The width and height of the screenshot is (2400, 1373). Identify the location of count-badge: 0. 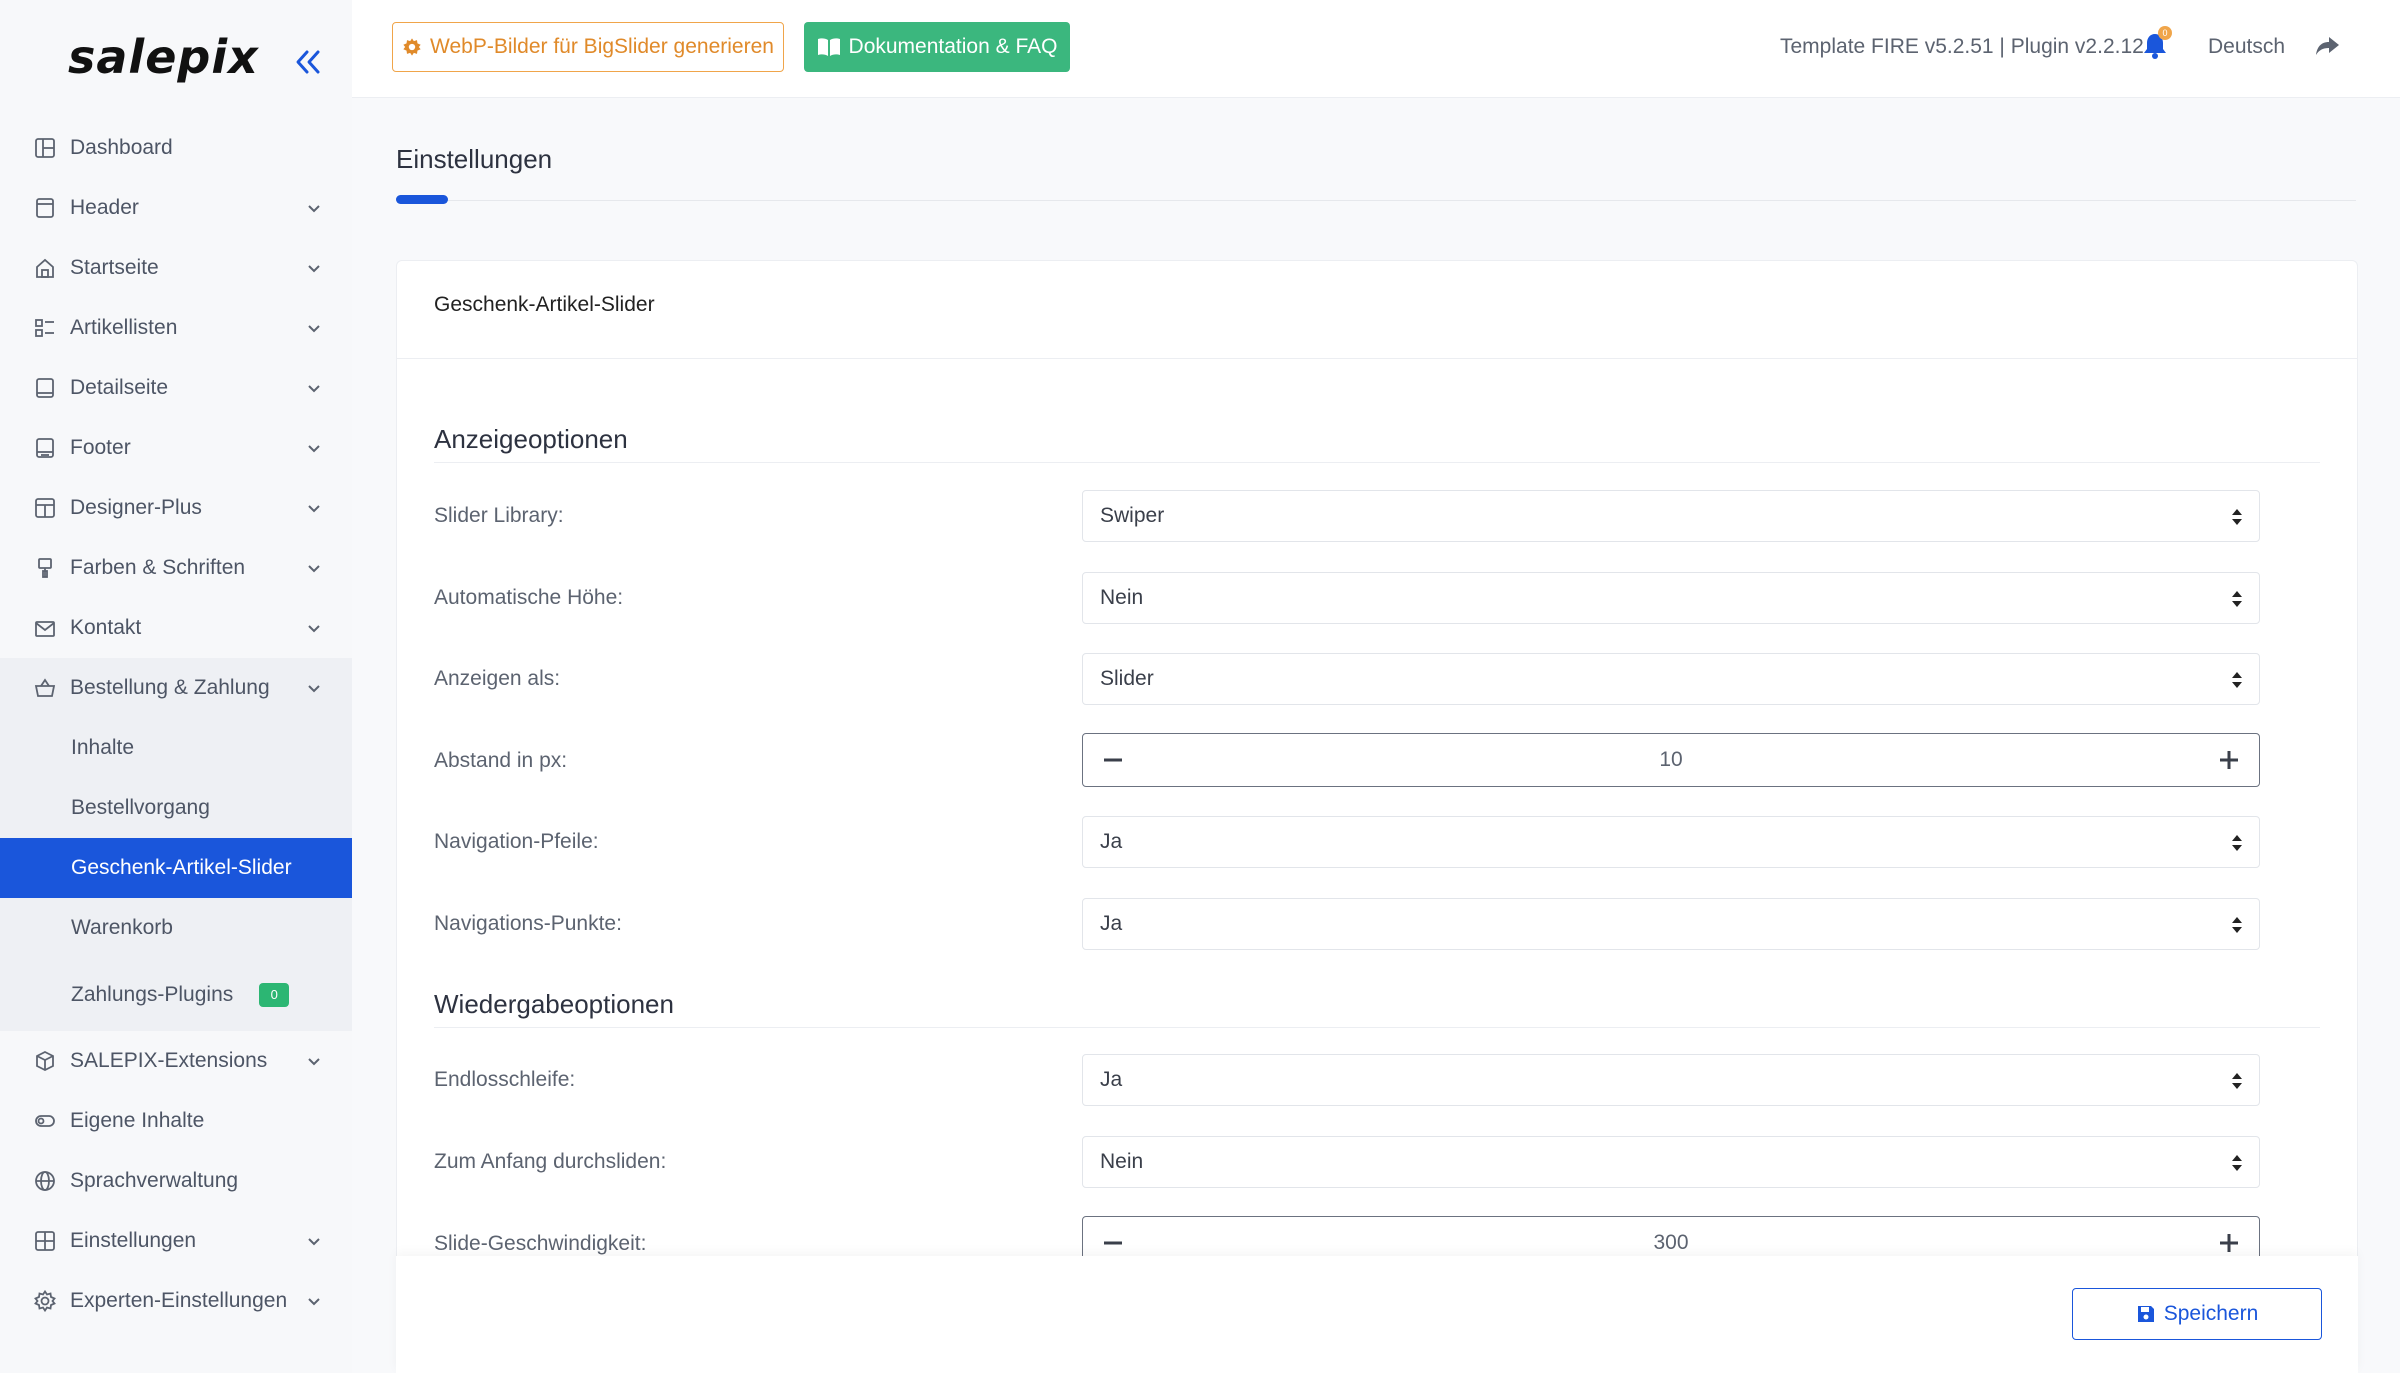
(274, 994).